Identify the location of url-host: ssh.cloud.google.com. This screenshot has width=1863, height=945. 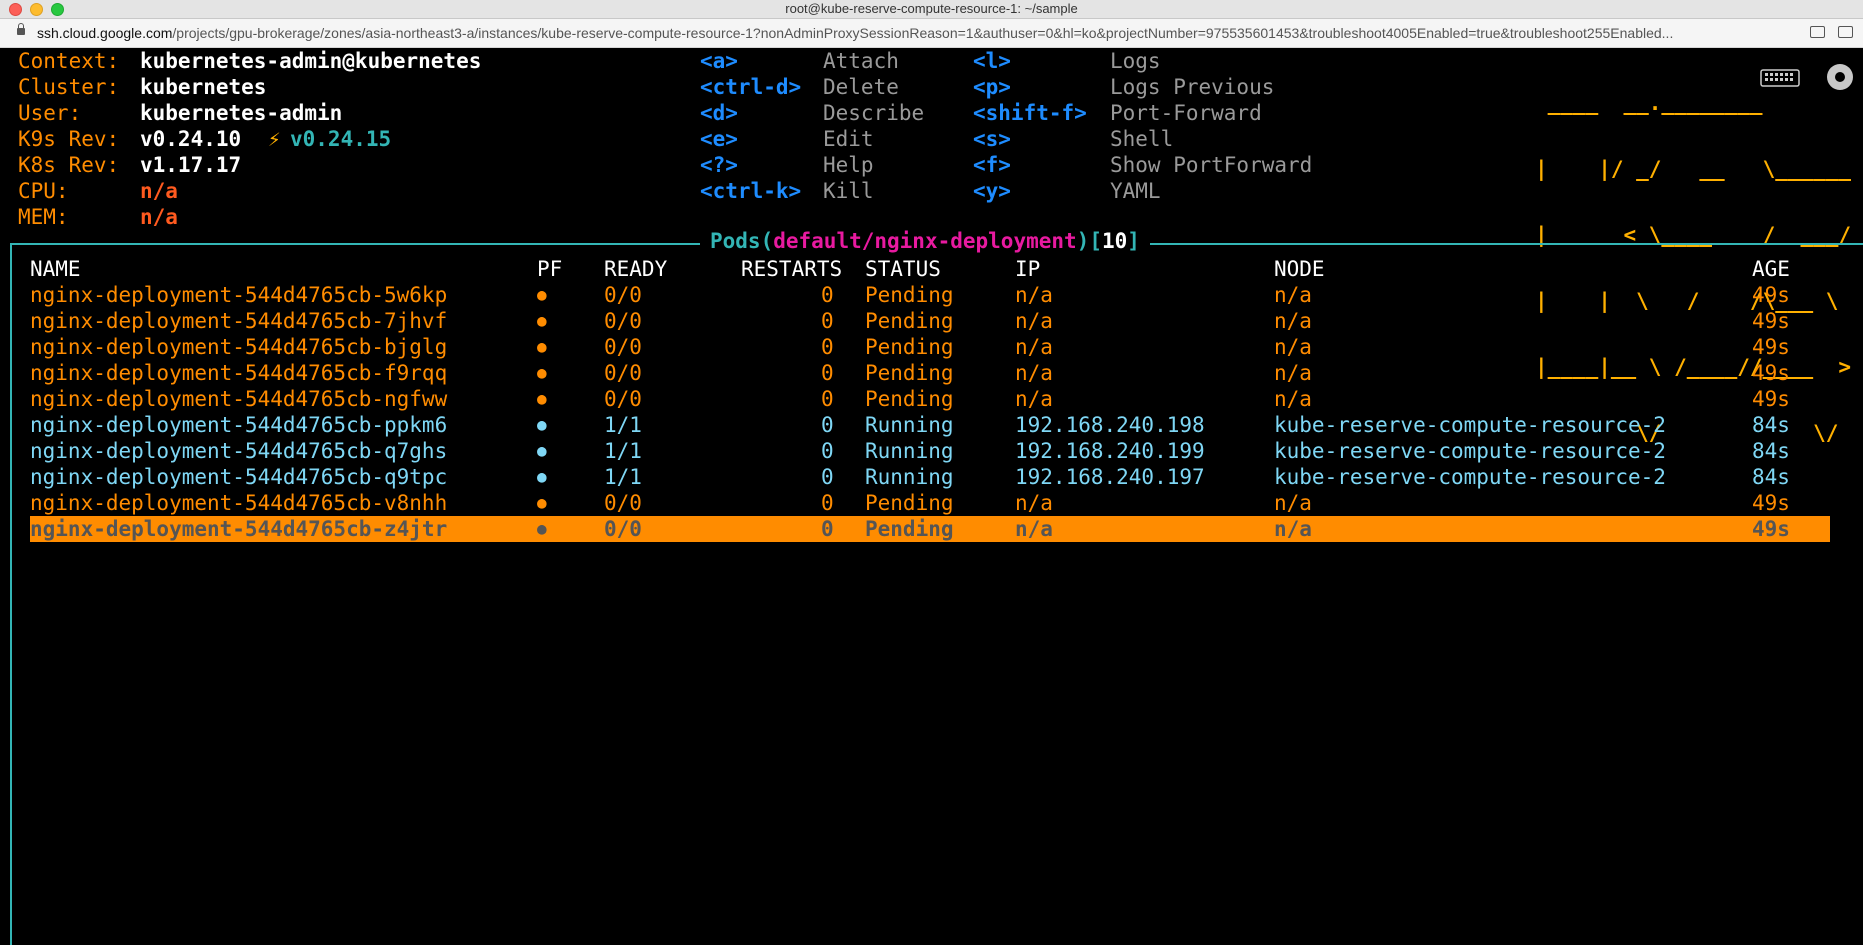
(105, 33).